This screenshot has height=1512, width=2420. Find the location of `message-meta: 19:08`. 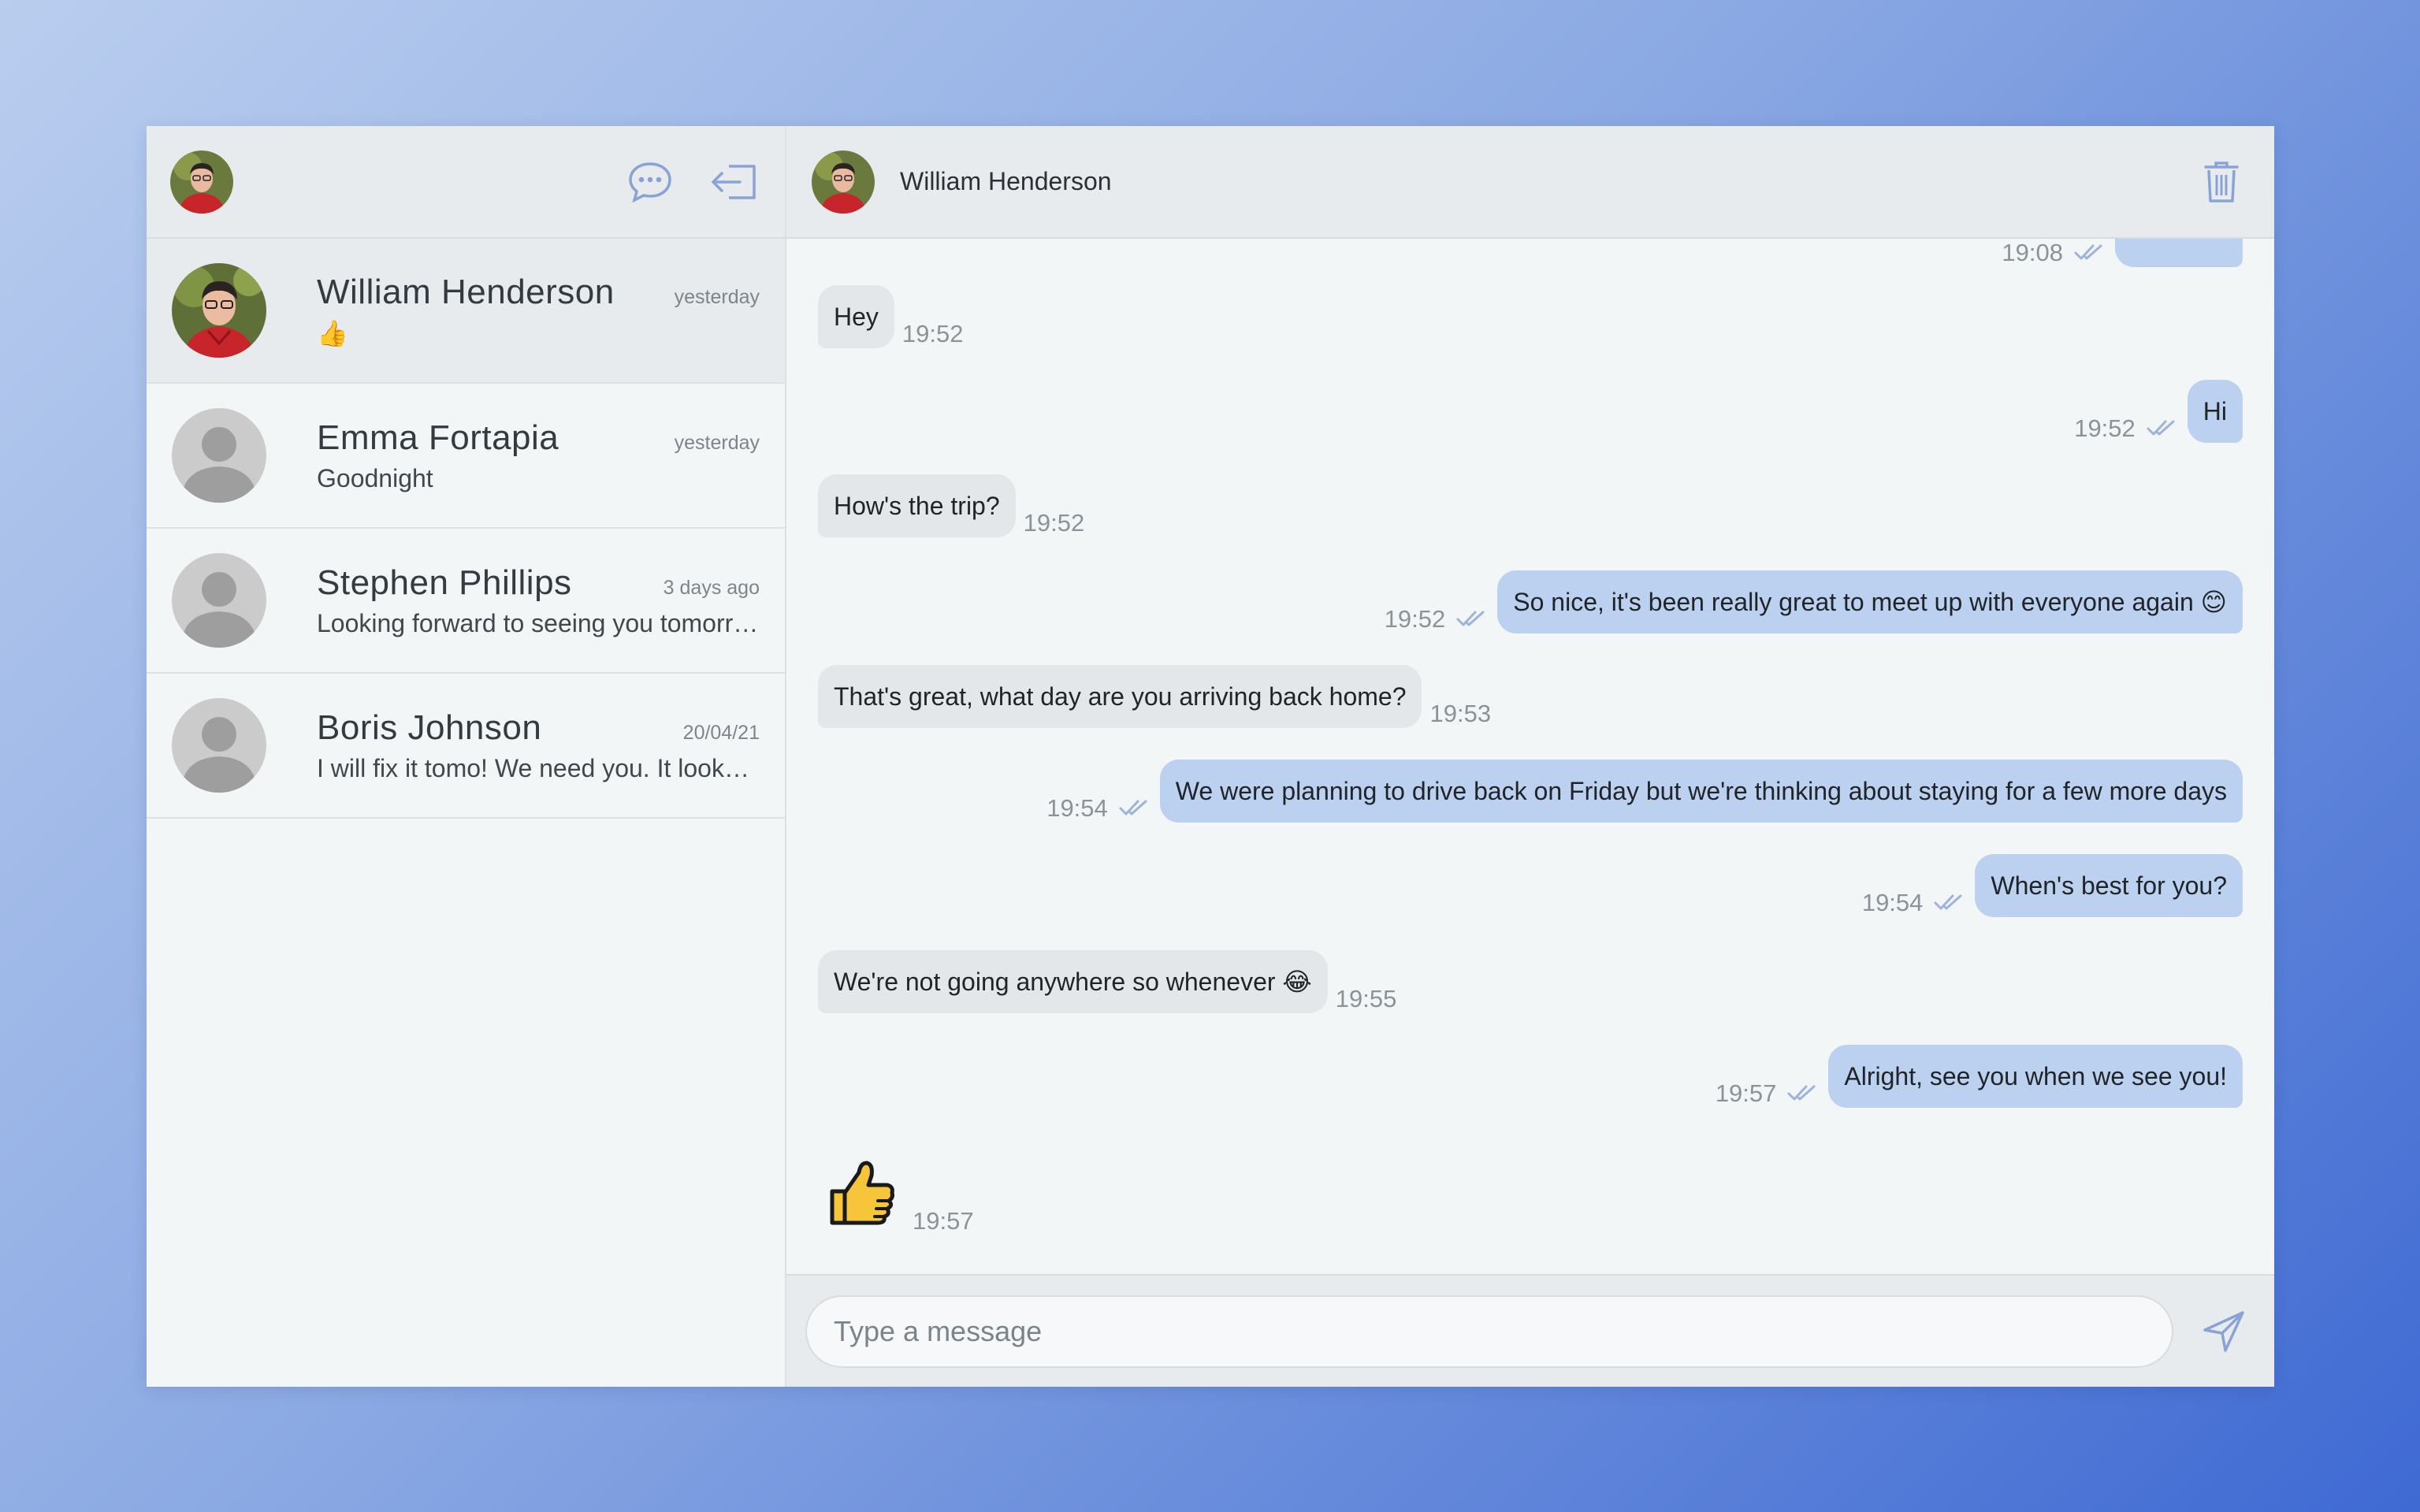

message-meta: 19:08 is located at coordinates (2053, 254).